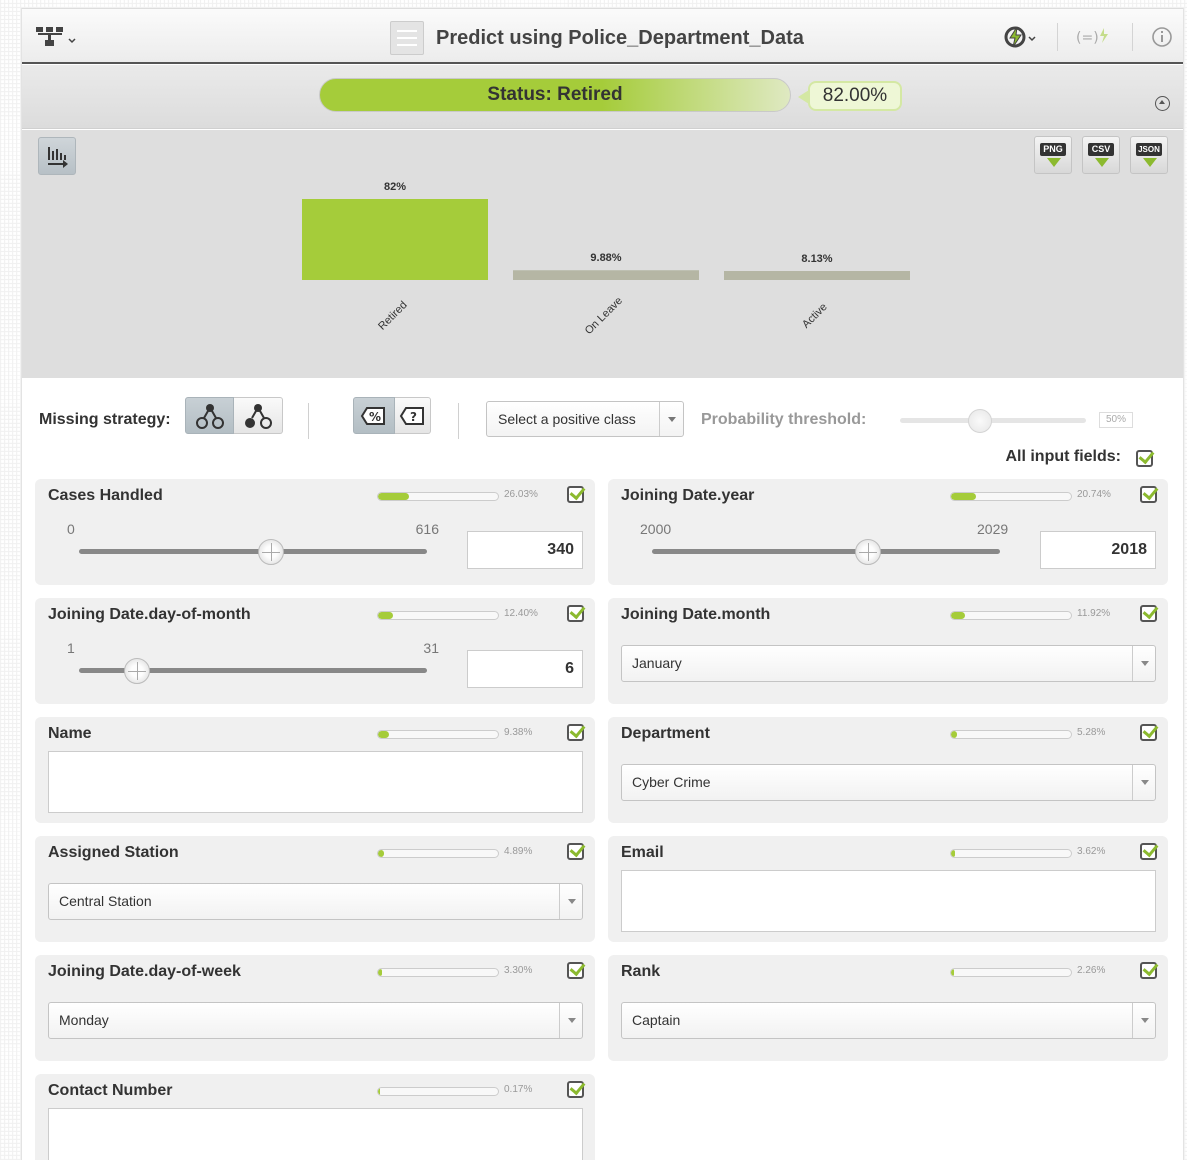 This screenshot has width=1187, height=1160. Describe the element at coordinates (149, 614) in the screenshot. I see `field-label: Joining Date.day-of-month` at that location.